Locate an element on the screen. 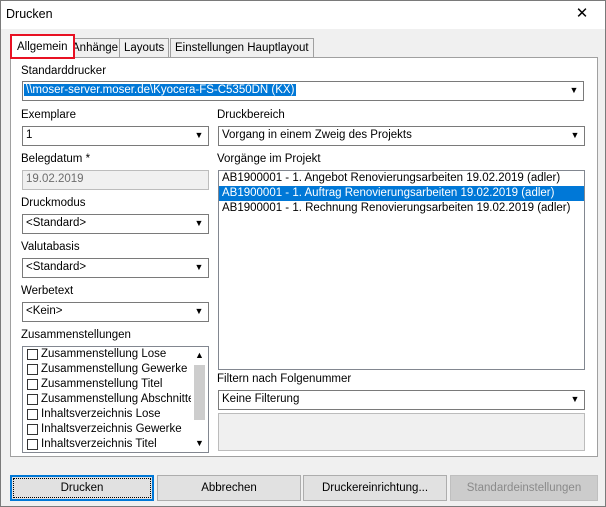 Image resolution: width=606 pixels, height=507 pixels. checklist-item: Zusammenstellung Titel is located at coordinates (115, 384).